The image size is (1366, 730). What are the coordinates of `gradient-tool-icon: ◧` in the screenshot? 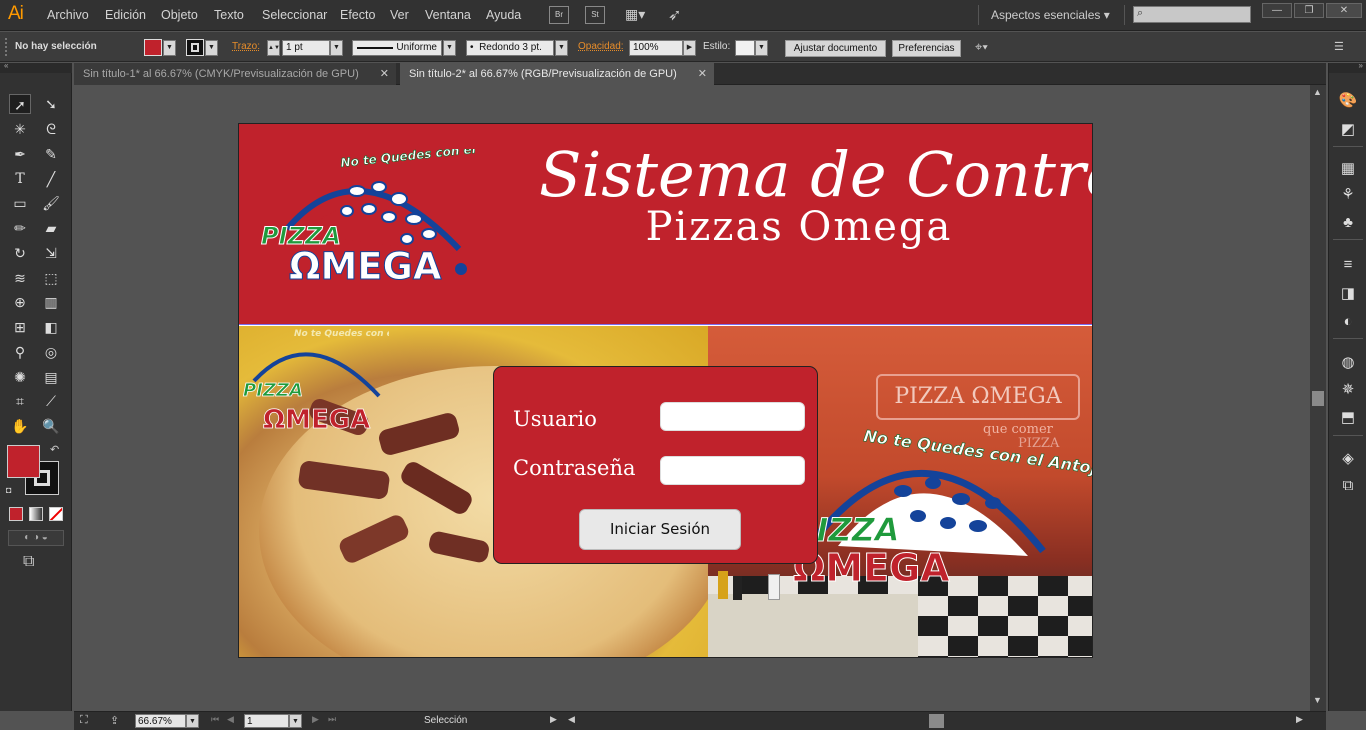 It's located at (51, 327).